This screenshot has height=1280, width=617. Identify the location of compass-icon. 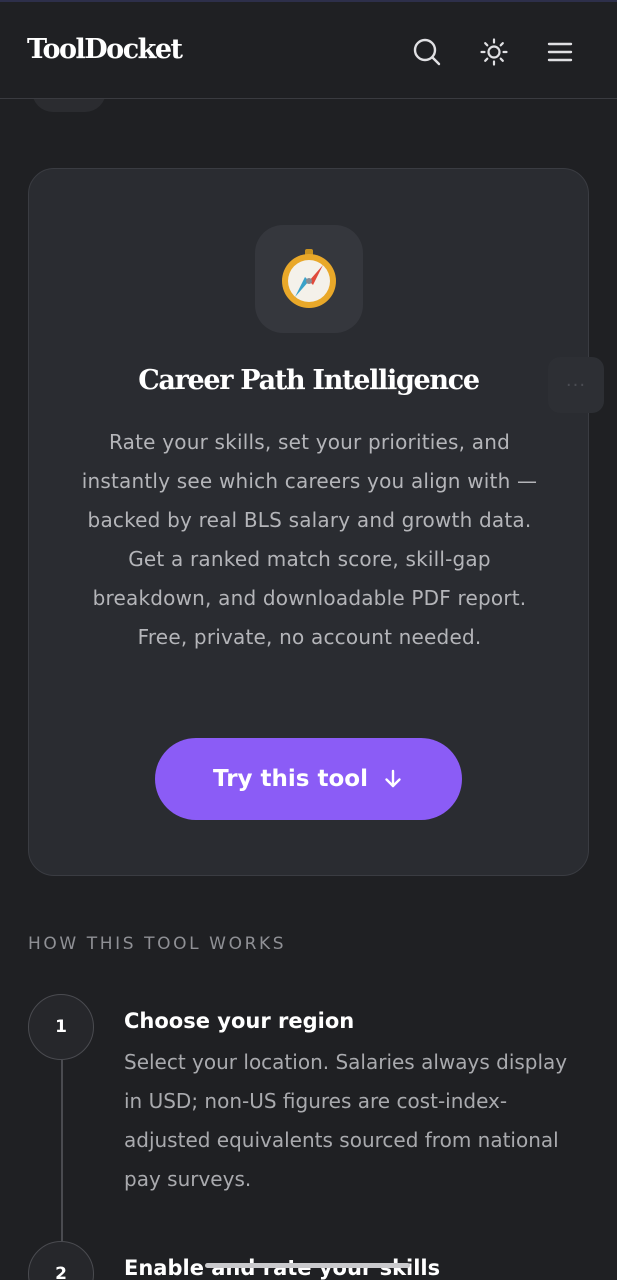
(309, 278).